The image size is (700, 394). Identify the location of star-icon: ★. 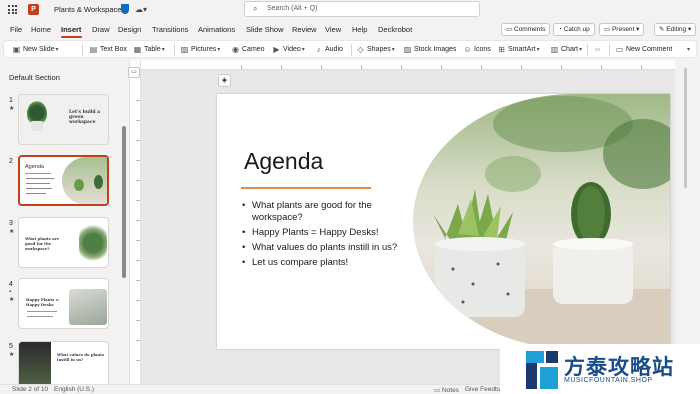
(12, 300).